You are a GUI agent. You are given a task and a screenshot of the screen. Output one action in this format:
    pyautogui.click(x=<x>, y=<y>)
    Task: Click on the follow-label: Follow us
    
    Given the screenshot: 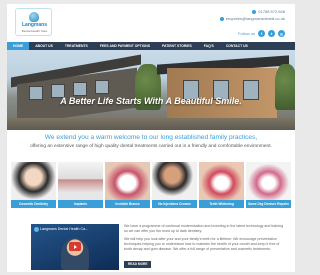 What is the action you would take?
    pyautogui.click(x=246, y=33)
    